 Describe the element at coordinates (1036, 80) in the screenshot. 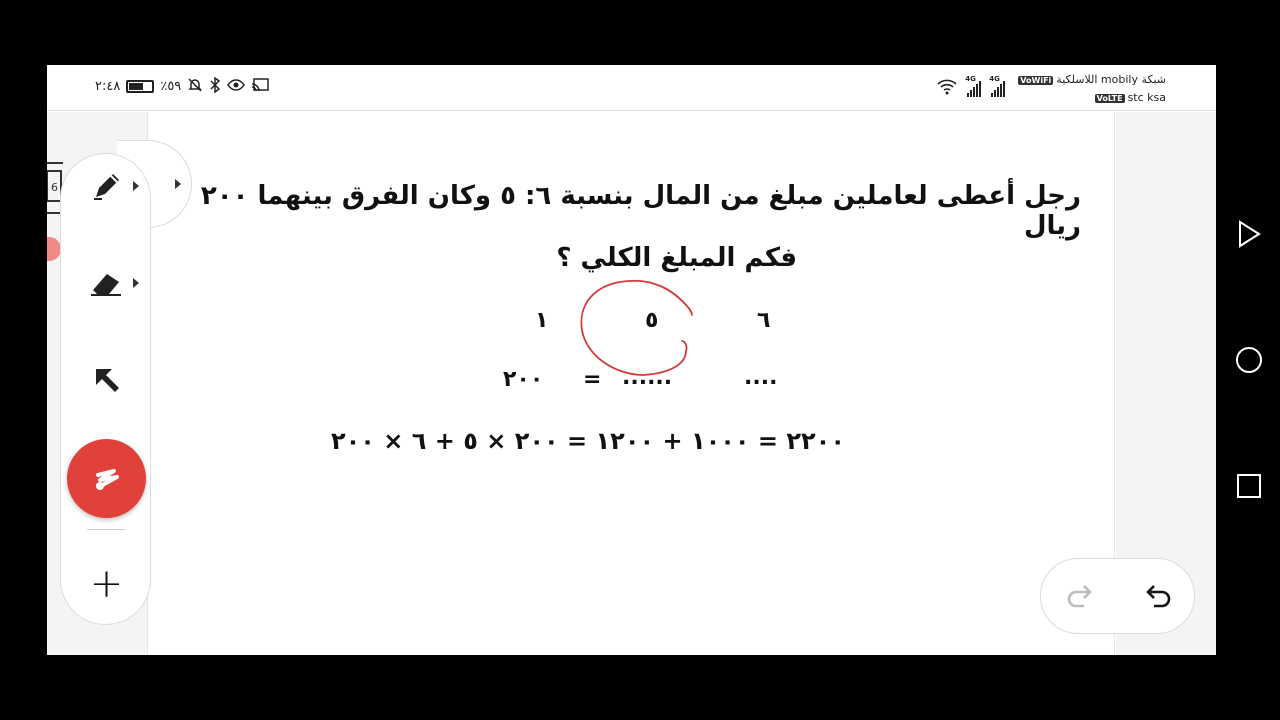

I see `vowifi-badge: VoWiFi` at that location.